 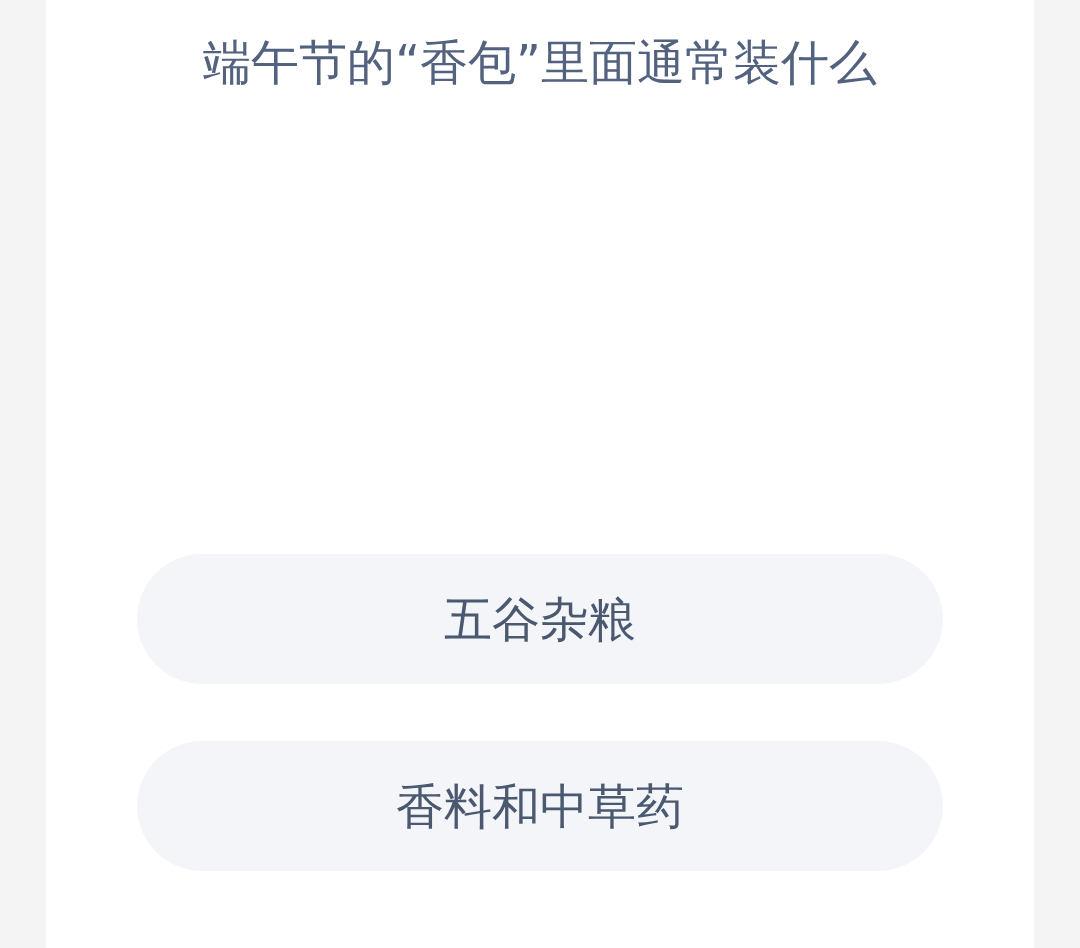 What do you see at coordinates (540, 619) in the screenshot?
I see `answer-option: 五谷杂粮` at bounding box center [540, 619].